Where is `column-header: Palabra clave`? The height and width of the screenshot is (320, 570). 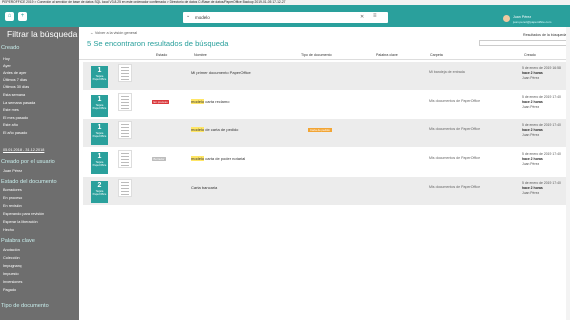 column-header: Palabra clave is located at coordinates (387, 55).